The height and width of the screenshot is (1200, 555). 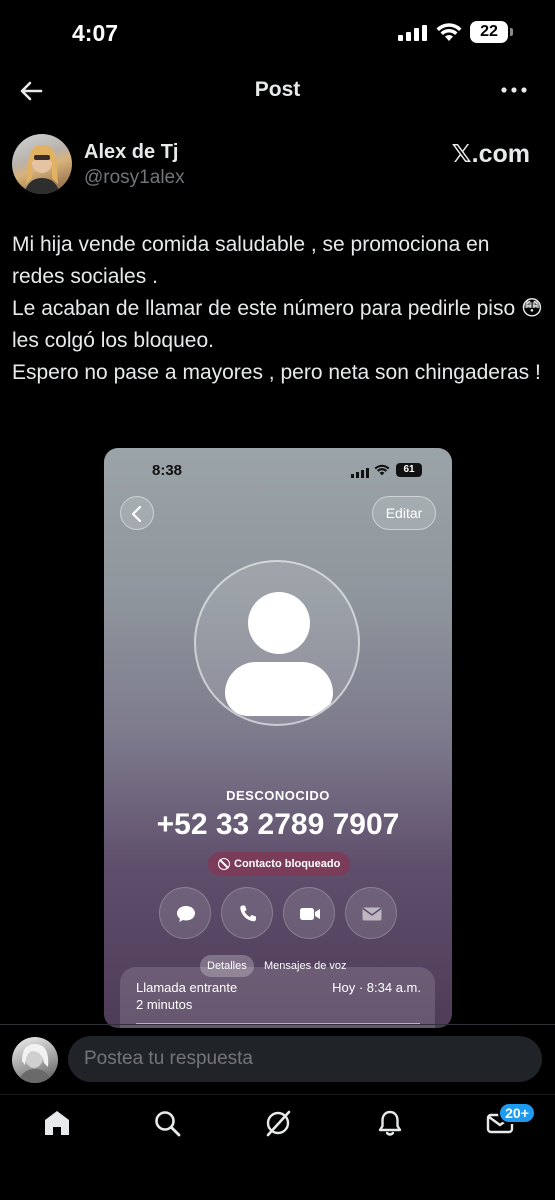 I want to click on call-time: Hoy · 8:34 a.m., so click(x=376, y=987).